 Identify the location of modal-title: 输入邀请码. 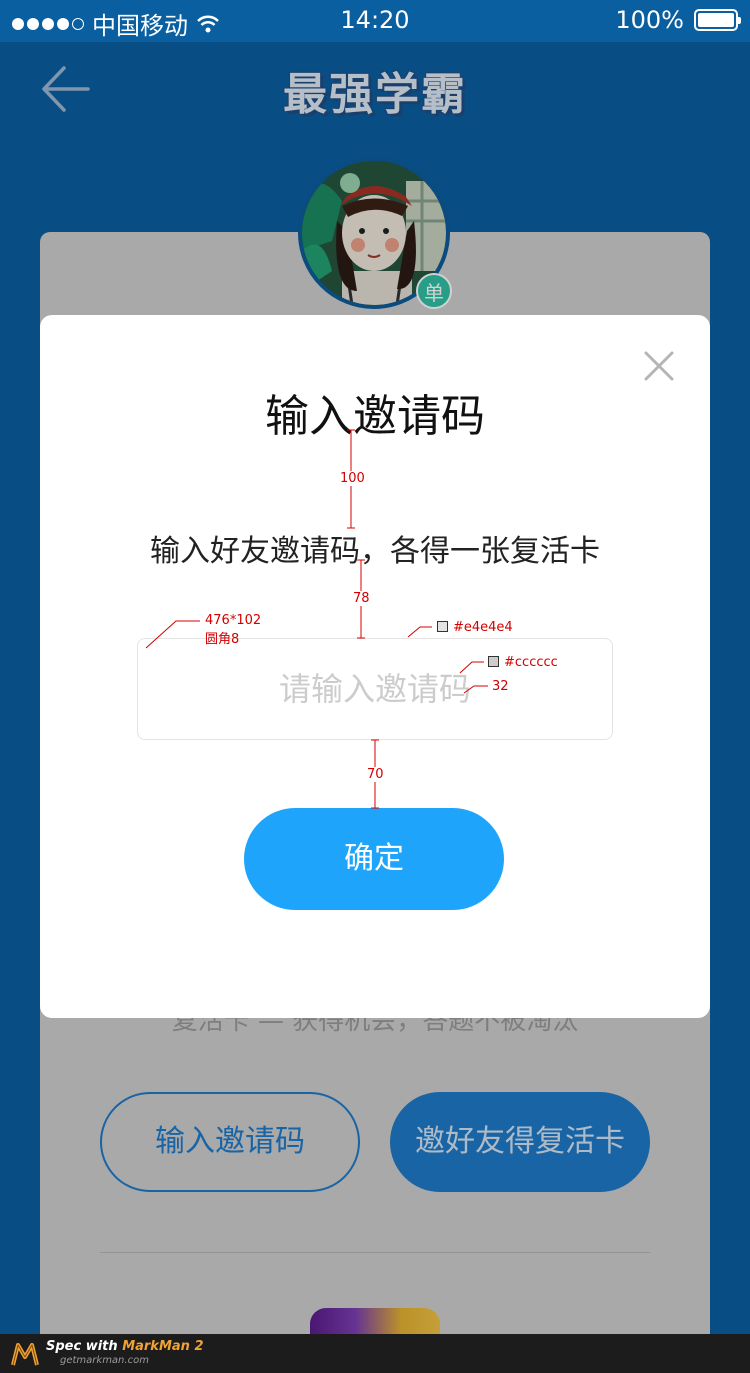
(375, 416).